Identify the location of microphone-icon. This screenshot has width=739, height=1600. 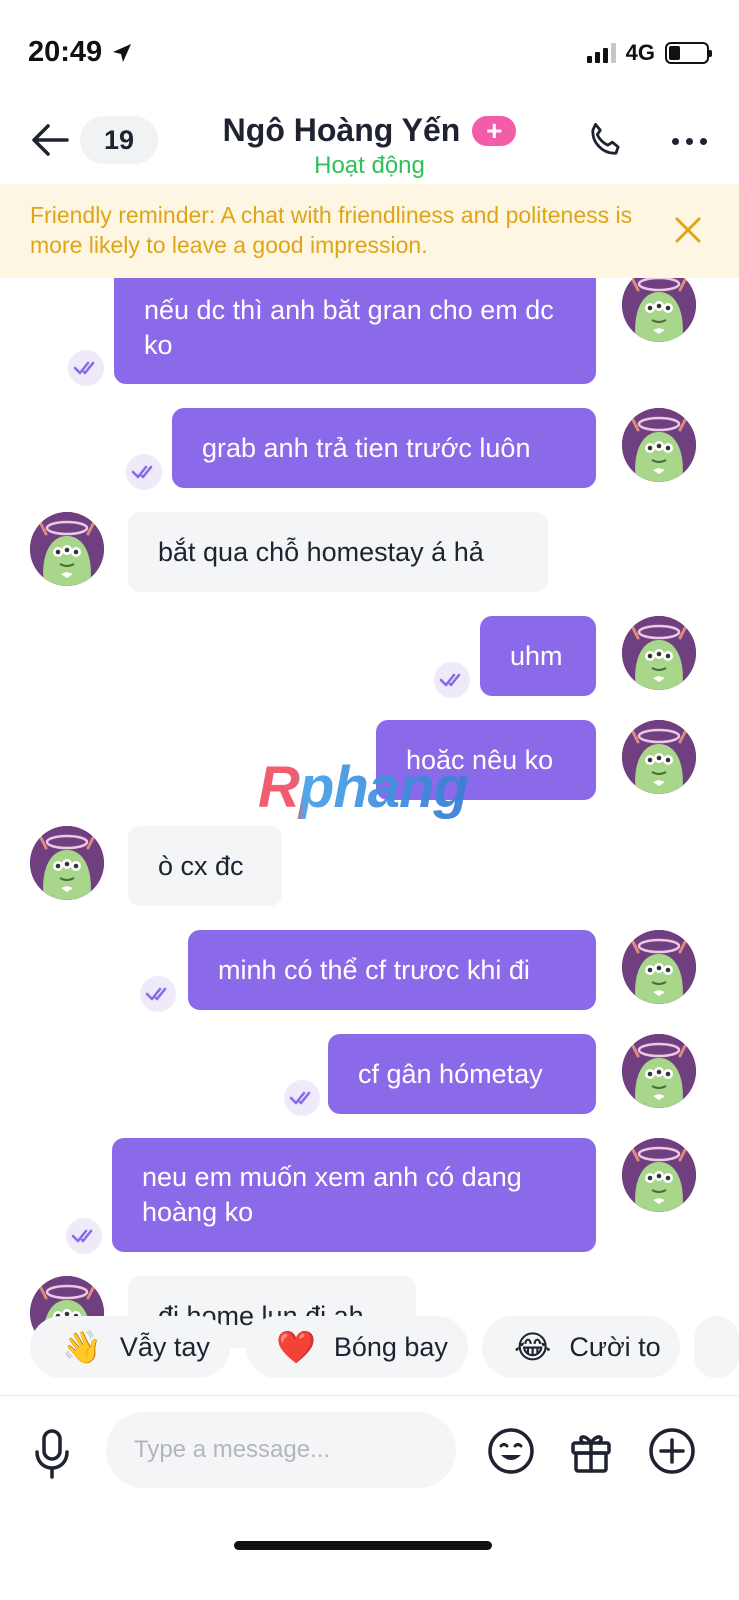
(52, 1454).